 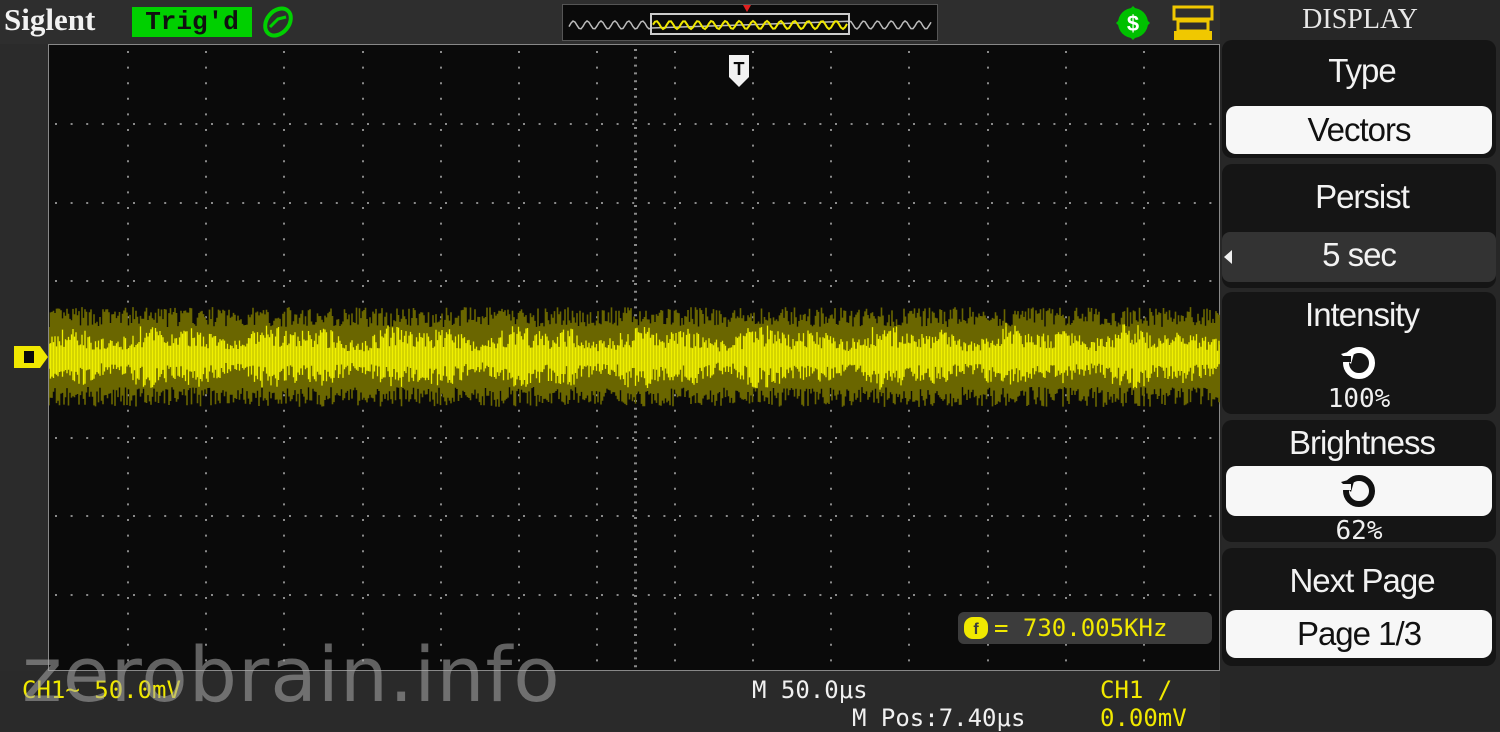 What do you see at coordinates (1193, 22) in the screenshot?
I see `usb-printer-icon` at bounding box center [1193, 22].